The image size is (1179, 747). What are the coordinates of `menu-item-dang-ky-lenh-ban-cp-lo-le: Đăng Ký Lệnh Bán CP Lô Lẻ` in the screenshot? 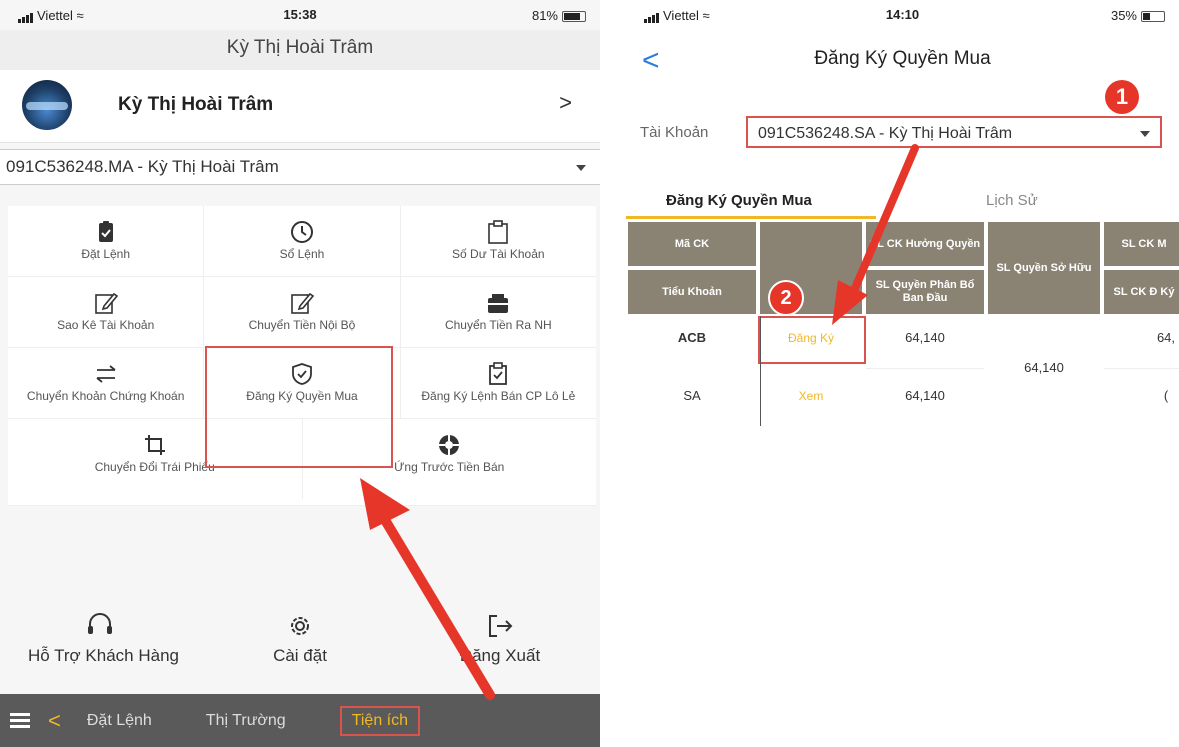 It's located at (498, 383).